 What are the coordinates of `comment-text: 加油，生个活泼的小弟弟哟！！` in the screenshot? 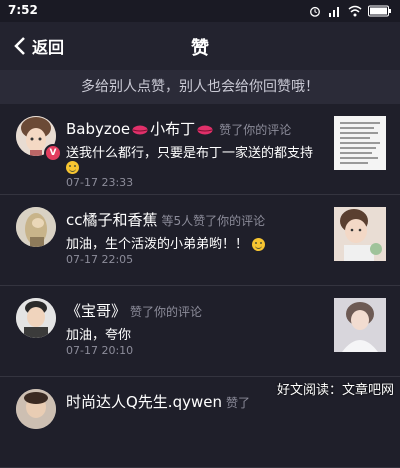 It's located at (197, 242).